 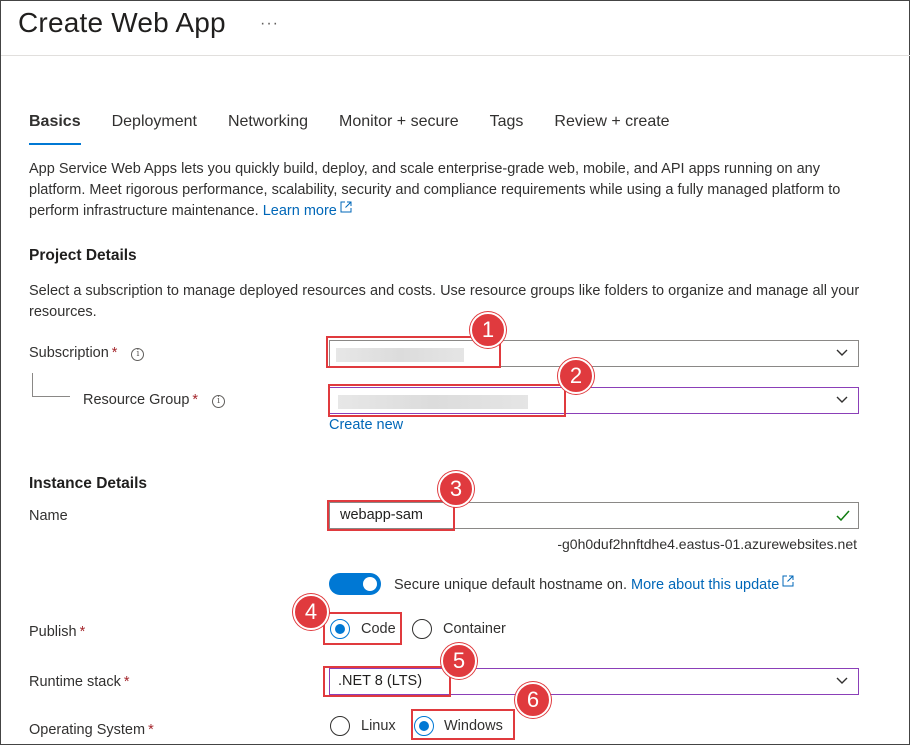 I want to click on tree-connector, so click(x=32, y=385).